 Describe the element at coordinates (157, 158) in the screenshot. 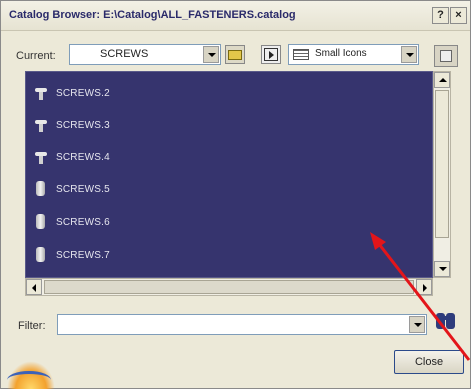

I see `list-item: SCREWS.4` at that location.